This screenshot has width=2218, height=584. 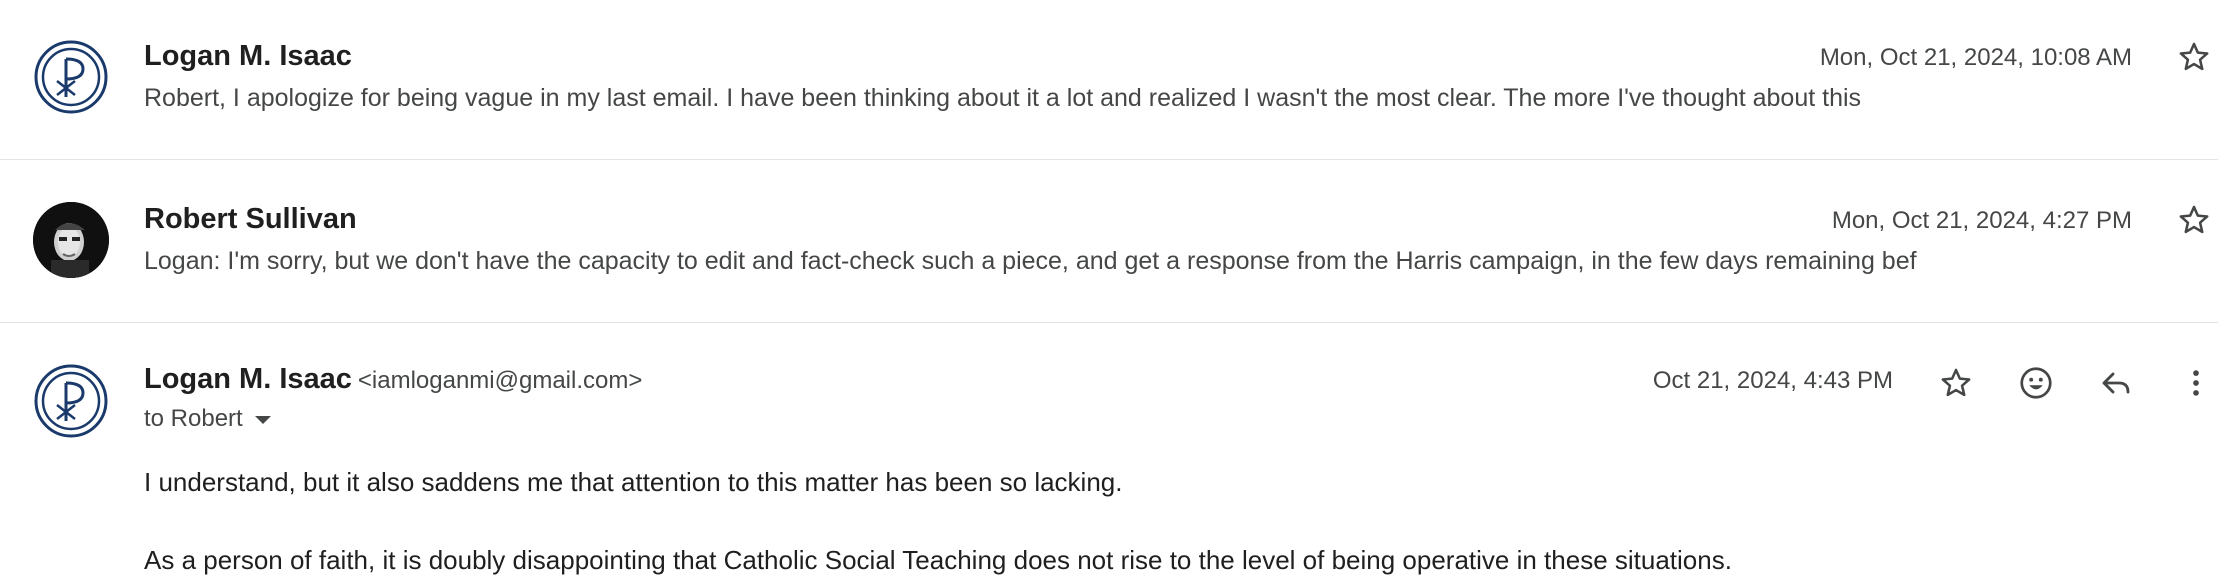 I want to click on emoji-icon, so click(x=2036, y=383).